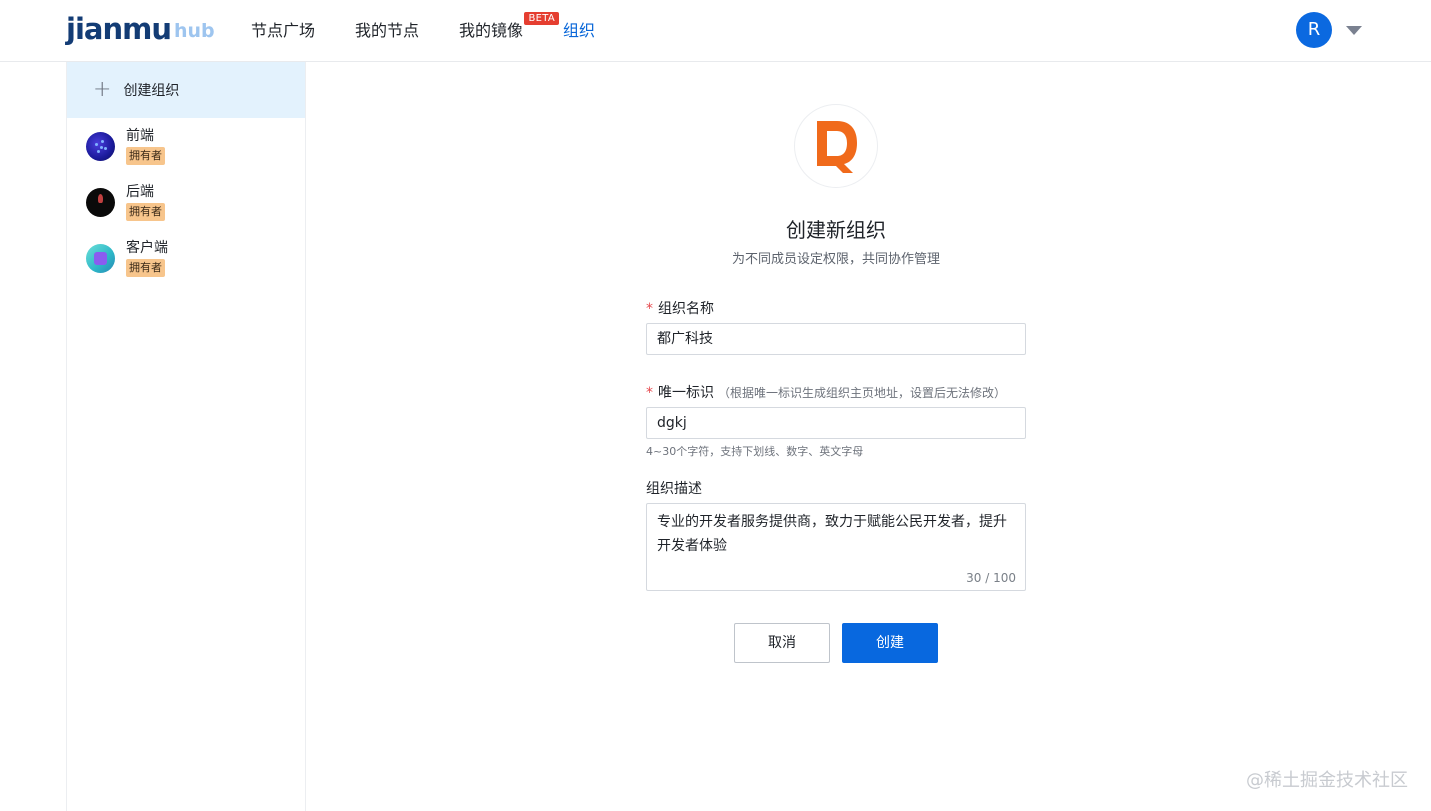 This screenshot has width=1431, height=811. I want to click on logo-sub-text: hub, so click(194, 31).